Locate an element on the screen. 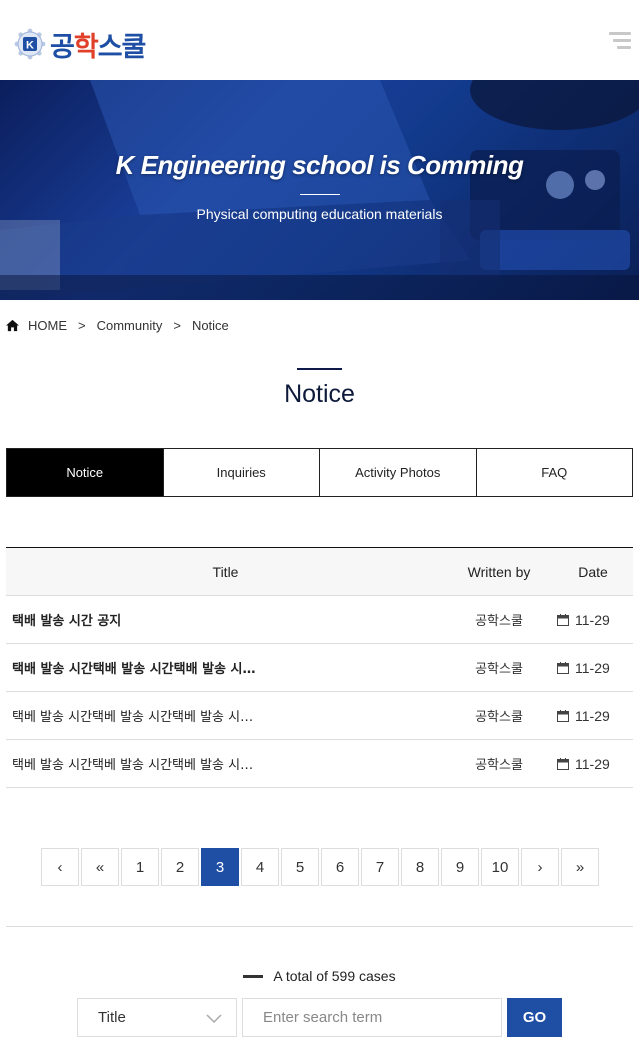 This screenshot has width=639, height=1060. next-page-button: › is located at coordinates (540, 867).